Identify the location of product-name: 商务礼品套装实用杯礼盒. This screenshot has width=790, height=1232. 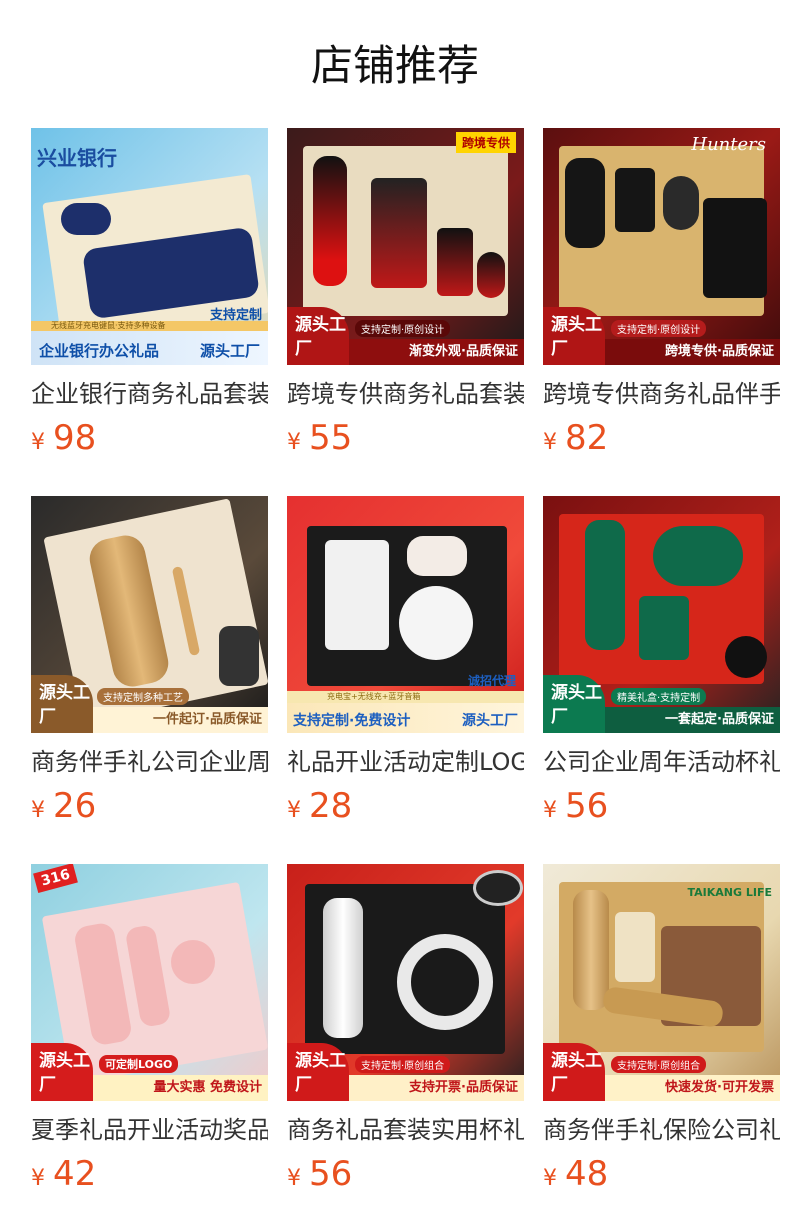
(405, 1130).